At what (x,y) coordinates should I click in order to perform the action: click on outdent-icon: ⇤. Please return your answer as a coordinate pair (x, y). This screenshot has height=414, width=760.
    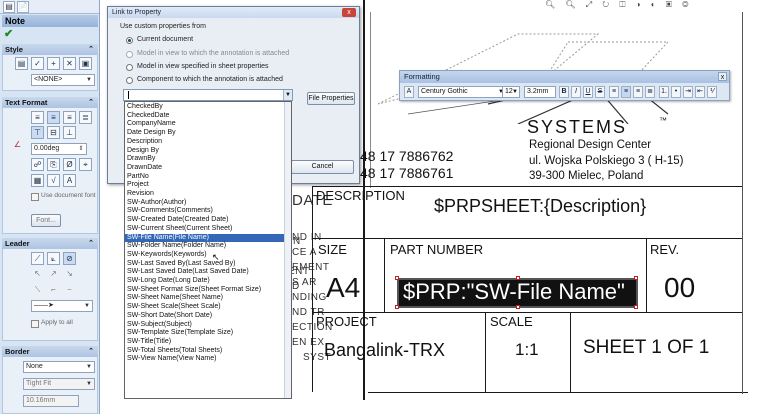
    Looking at the image, I should click on (700, 92).